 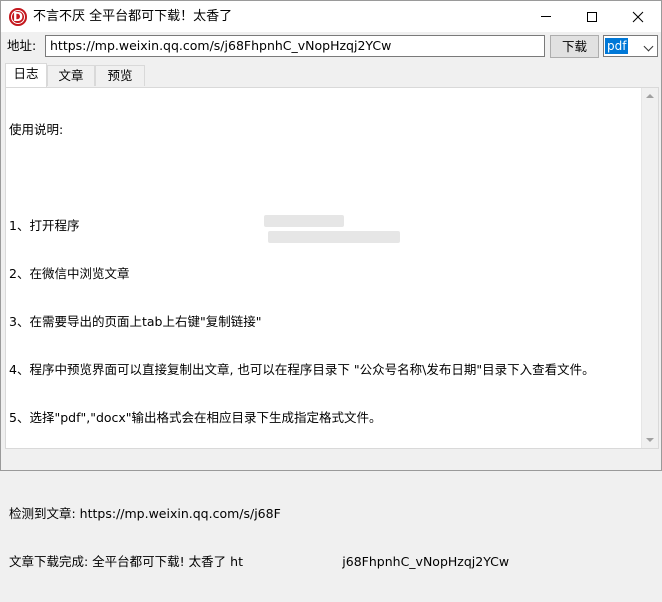 I want to click on scroll-up-icon, so click(x=650, y=96).